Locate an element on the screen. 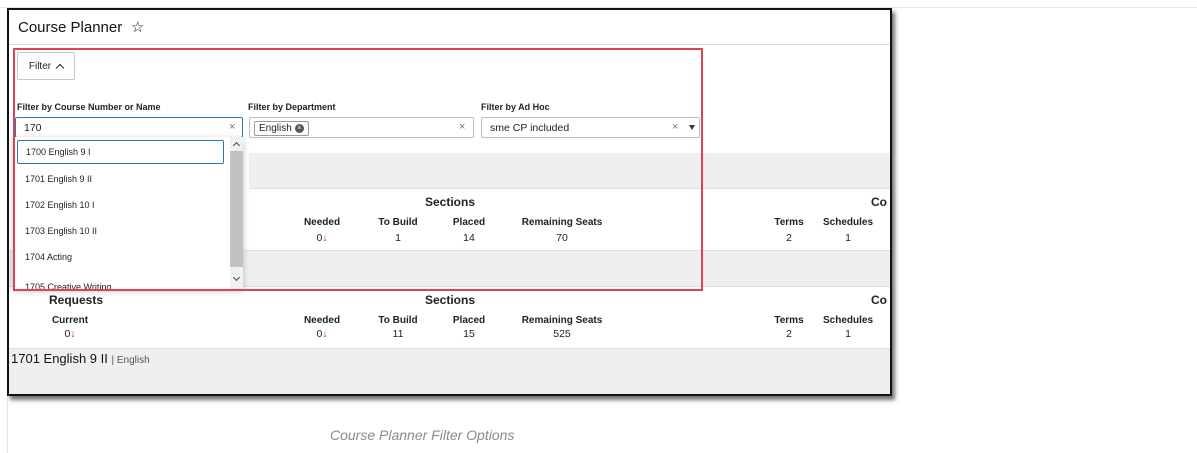 This screenshot has height=453, width=1197. sections-heading-2: Sections is located at coordinates (450, 300).